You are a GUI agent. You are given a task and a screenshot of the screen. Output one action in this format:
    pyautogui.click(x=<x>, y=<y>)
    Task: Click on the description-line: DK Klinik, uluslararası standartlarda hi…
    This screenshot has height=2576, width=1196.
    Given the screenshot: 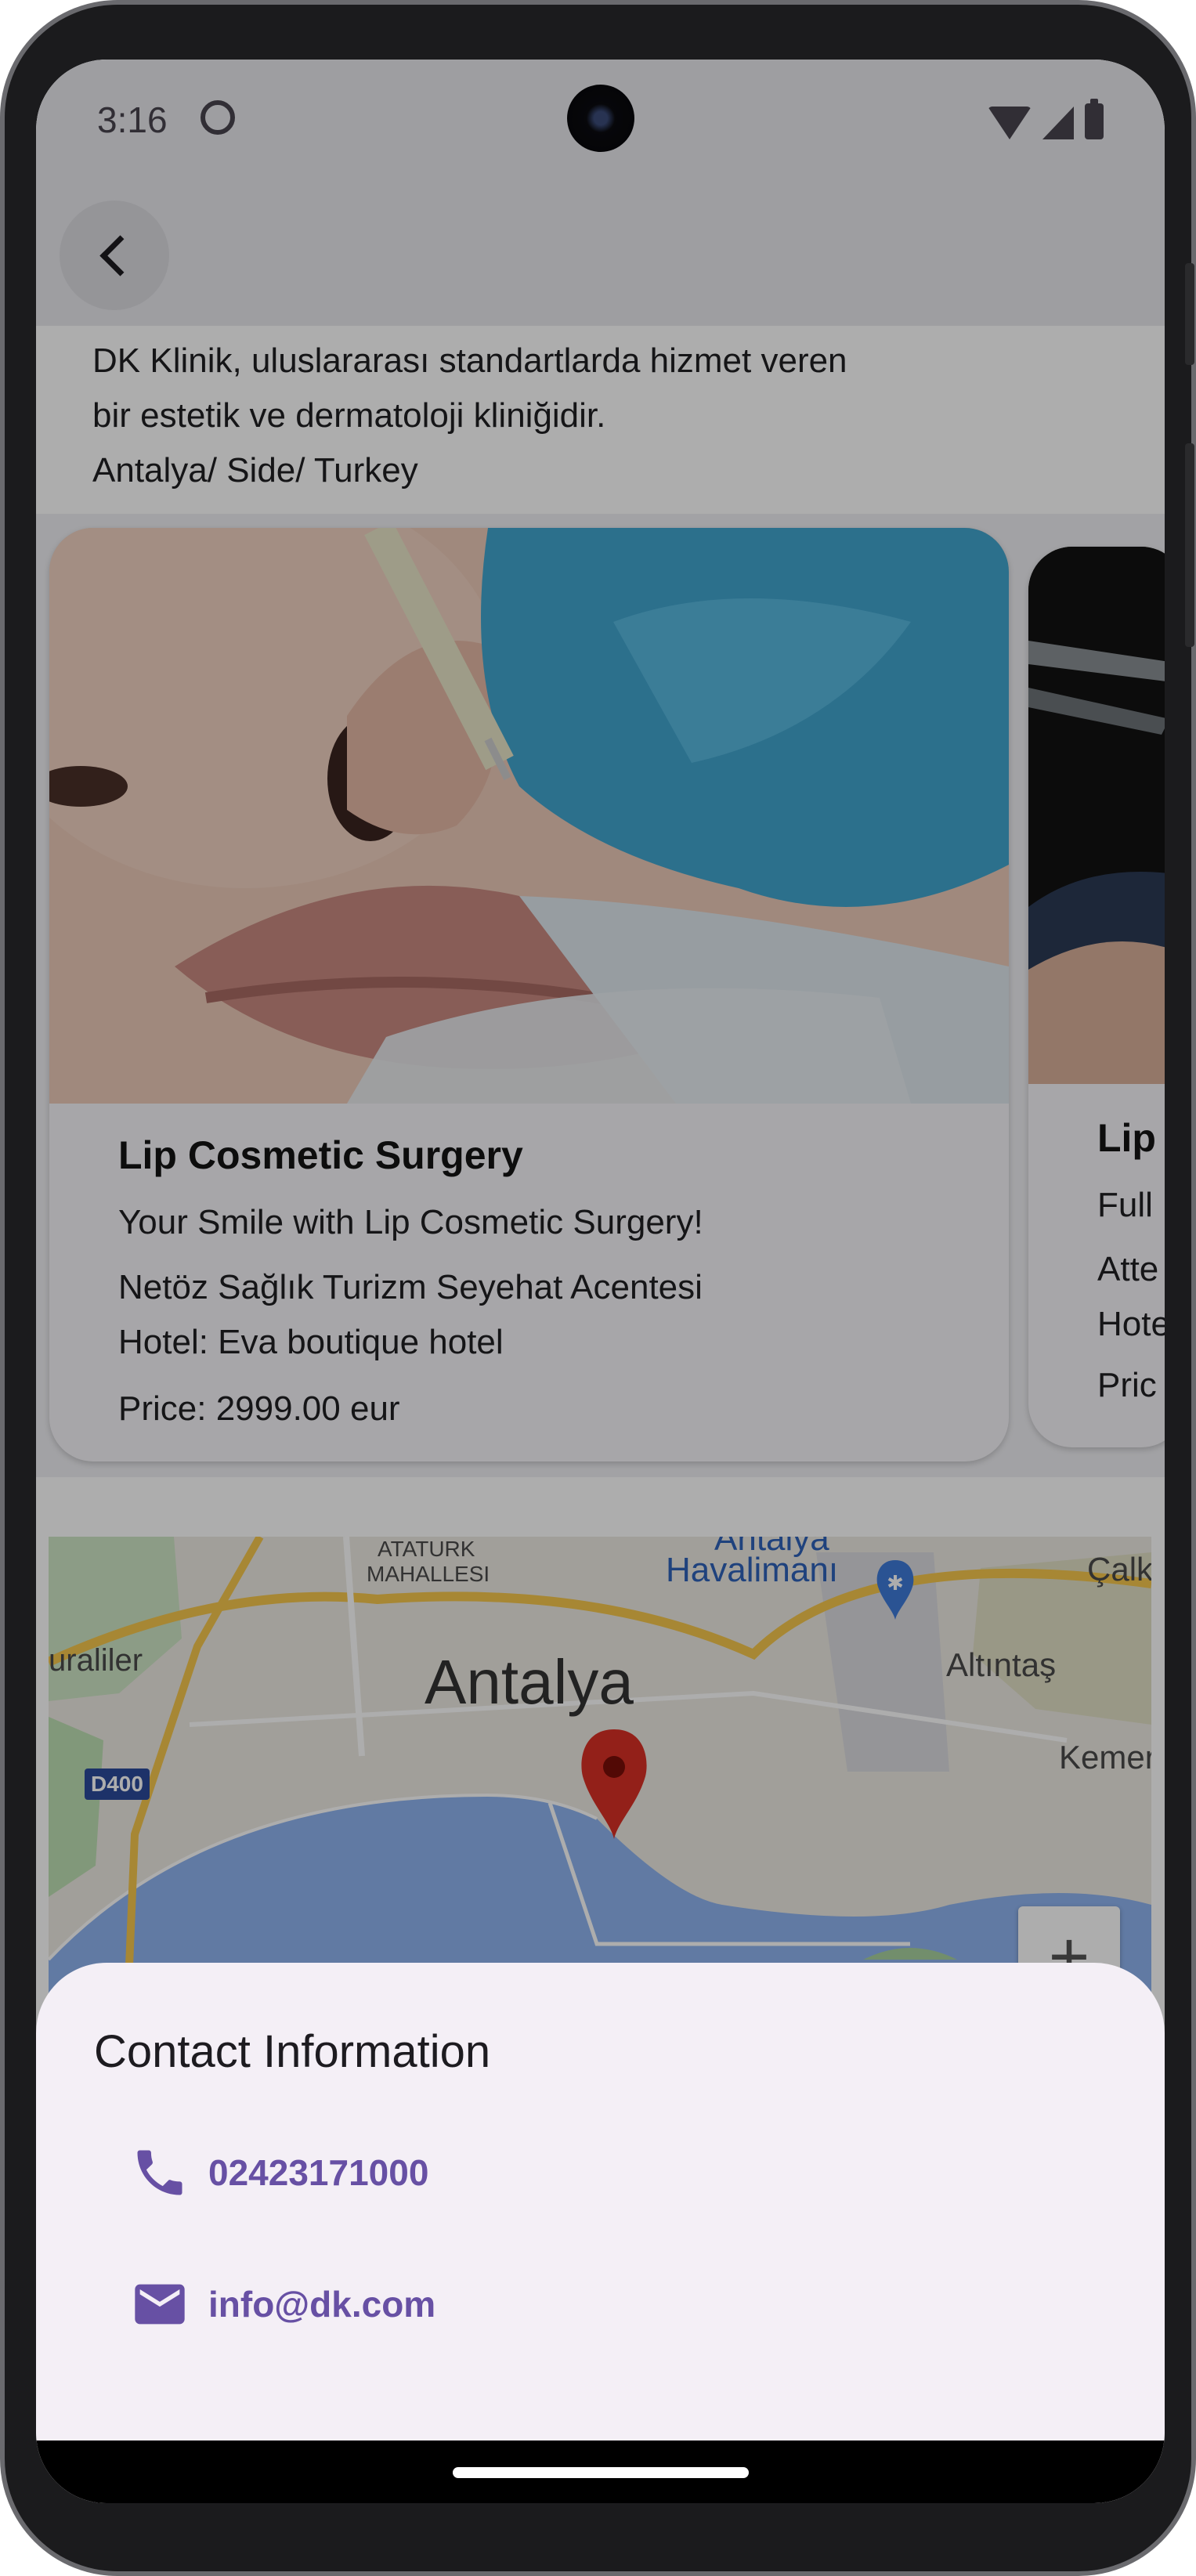 What is the action you would take?
    pyautogui.click(x=469, y=360)
    